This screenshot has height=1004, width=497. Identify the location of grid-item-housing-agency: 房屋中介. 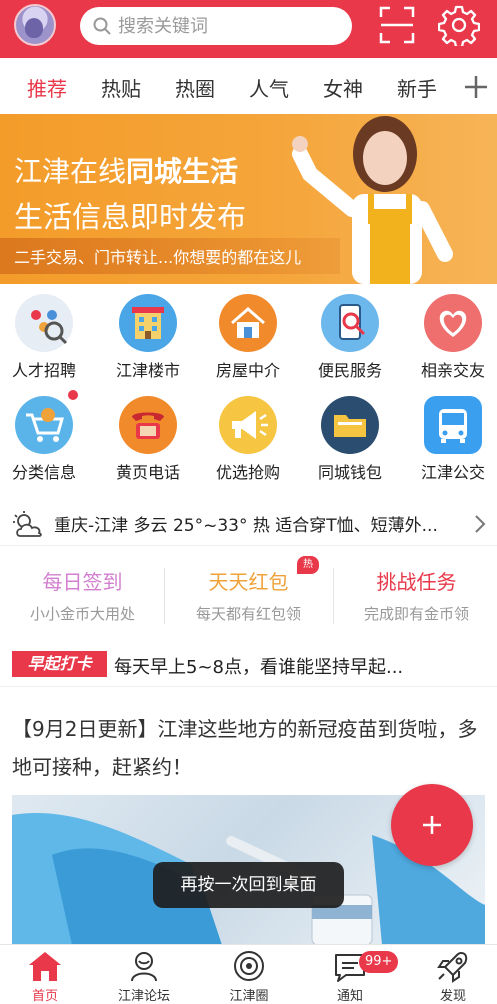
(248, 338).